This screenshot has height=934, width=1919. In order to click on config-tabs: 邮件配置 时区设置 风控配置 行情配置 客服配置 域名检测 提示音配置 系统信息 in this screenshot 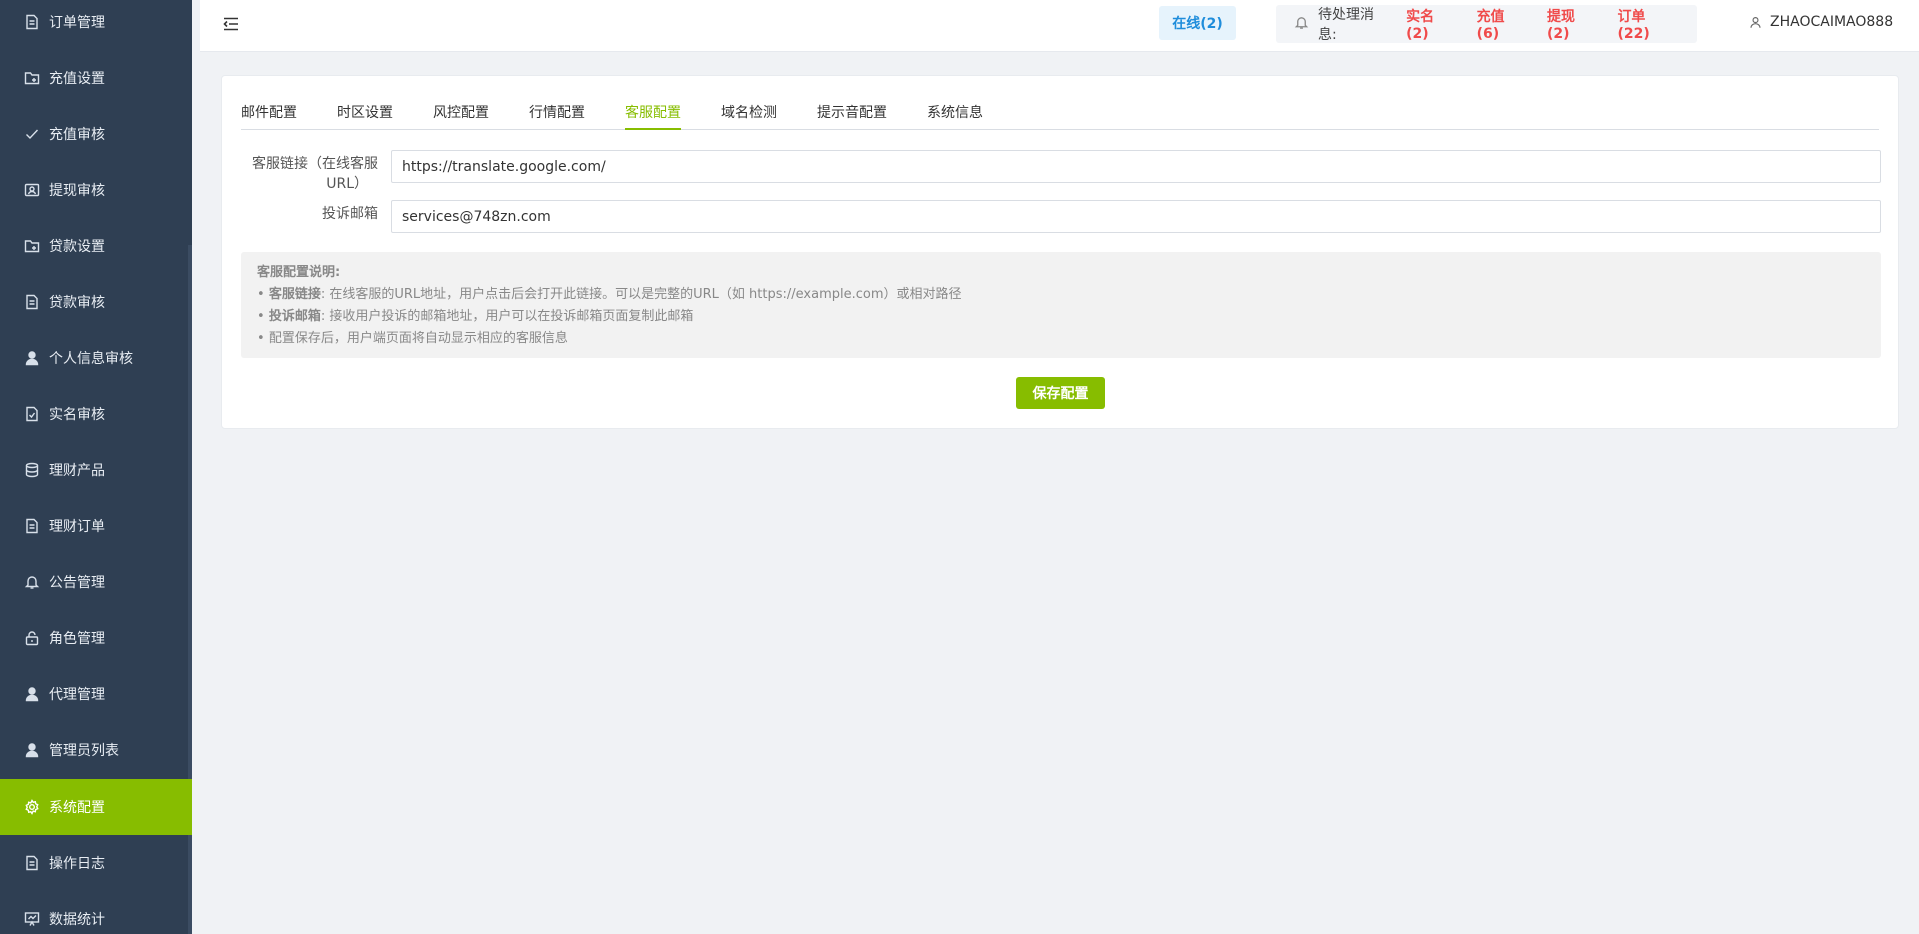, I will do `click(1060, 115)`.